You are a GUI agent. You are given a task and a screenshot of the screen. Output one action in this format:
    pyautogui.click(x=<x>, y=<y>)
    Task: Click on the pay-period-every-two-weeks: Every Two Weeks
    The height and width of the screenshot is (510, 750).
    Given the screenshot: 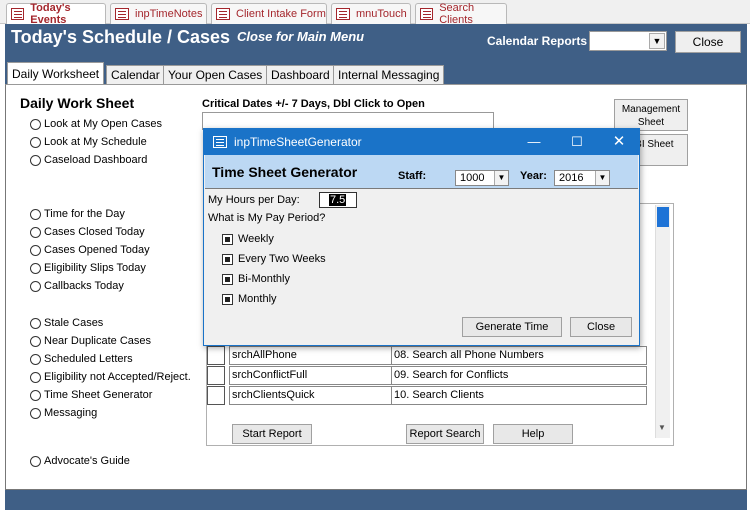 What is the action you would take?
    pyautogui.click(x=274, y=259)
    